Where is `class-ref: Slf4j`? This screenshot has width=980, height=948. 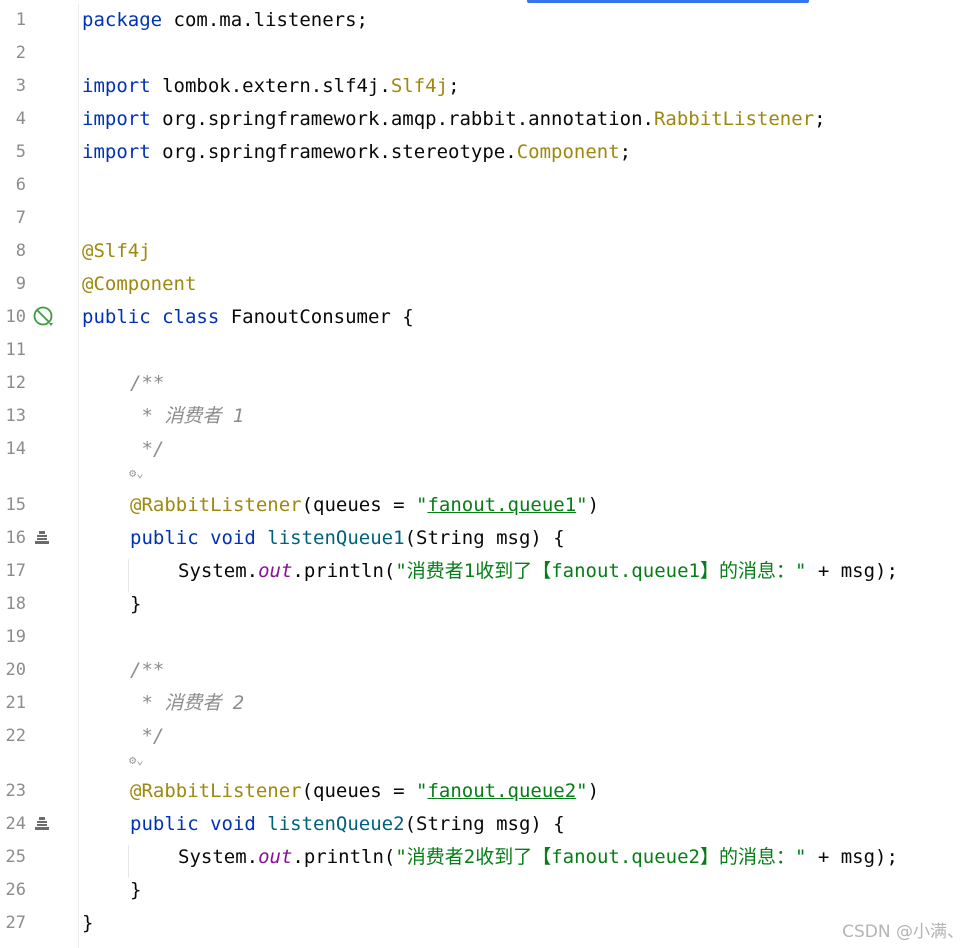
class-ref: Slf4j is located at coordinates (419, 86).